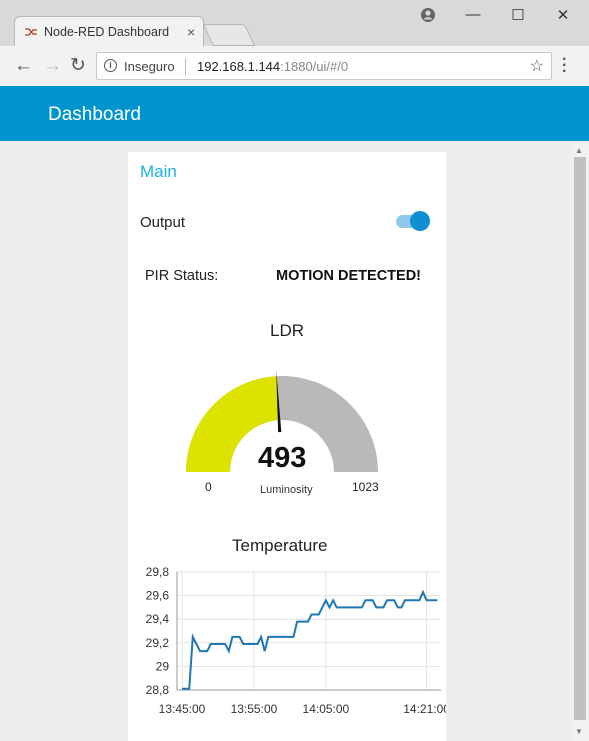 The width and height of the screenshot is (589, 741). I want to click on url-text: 192.168.1.144:1880/ui/#/0, so click(272, 66).